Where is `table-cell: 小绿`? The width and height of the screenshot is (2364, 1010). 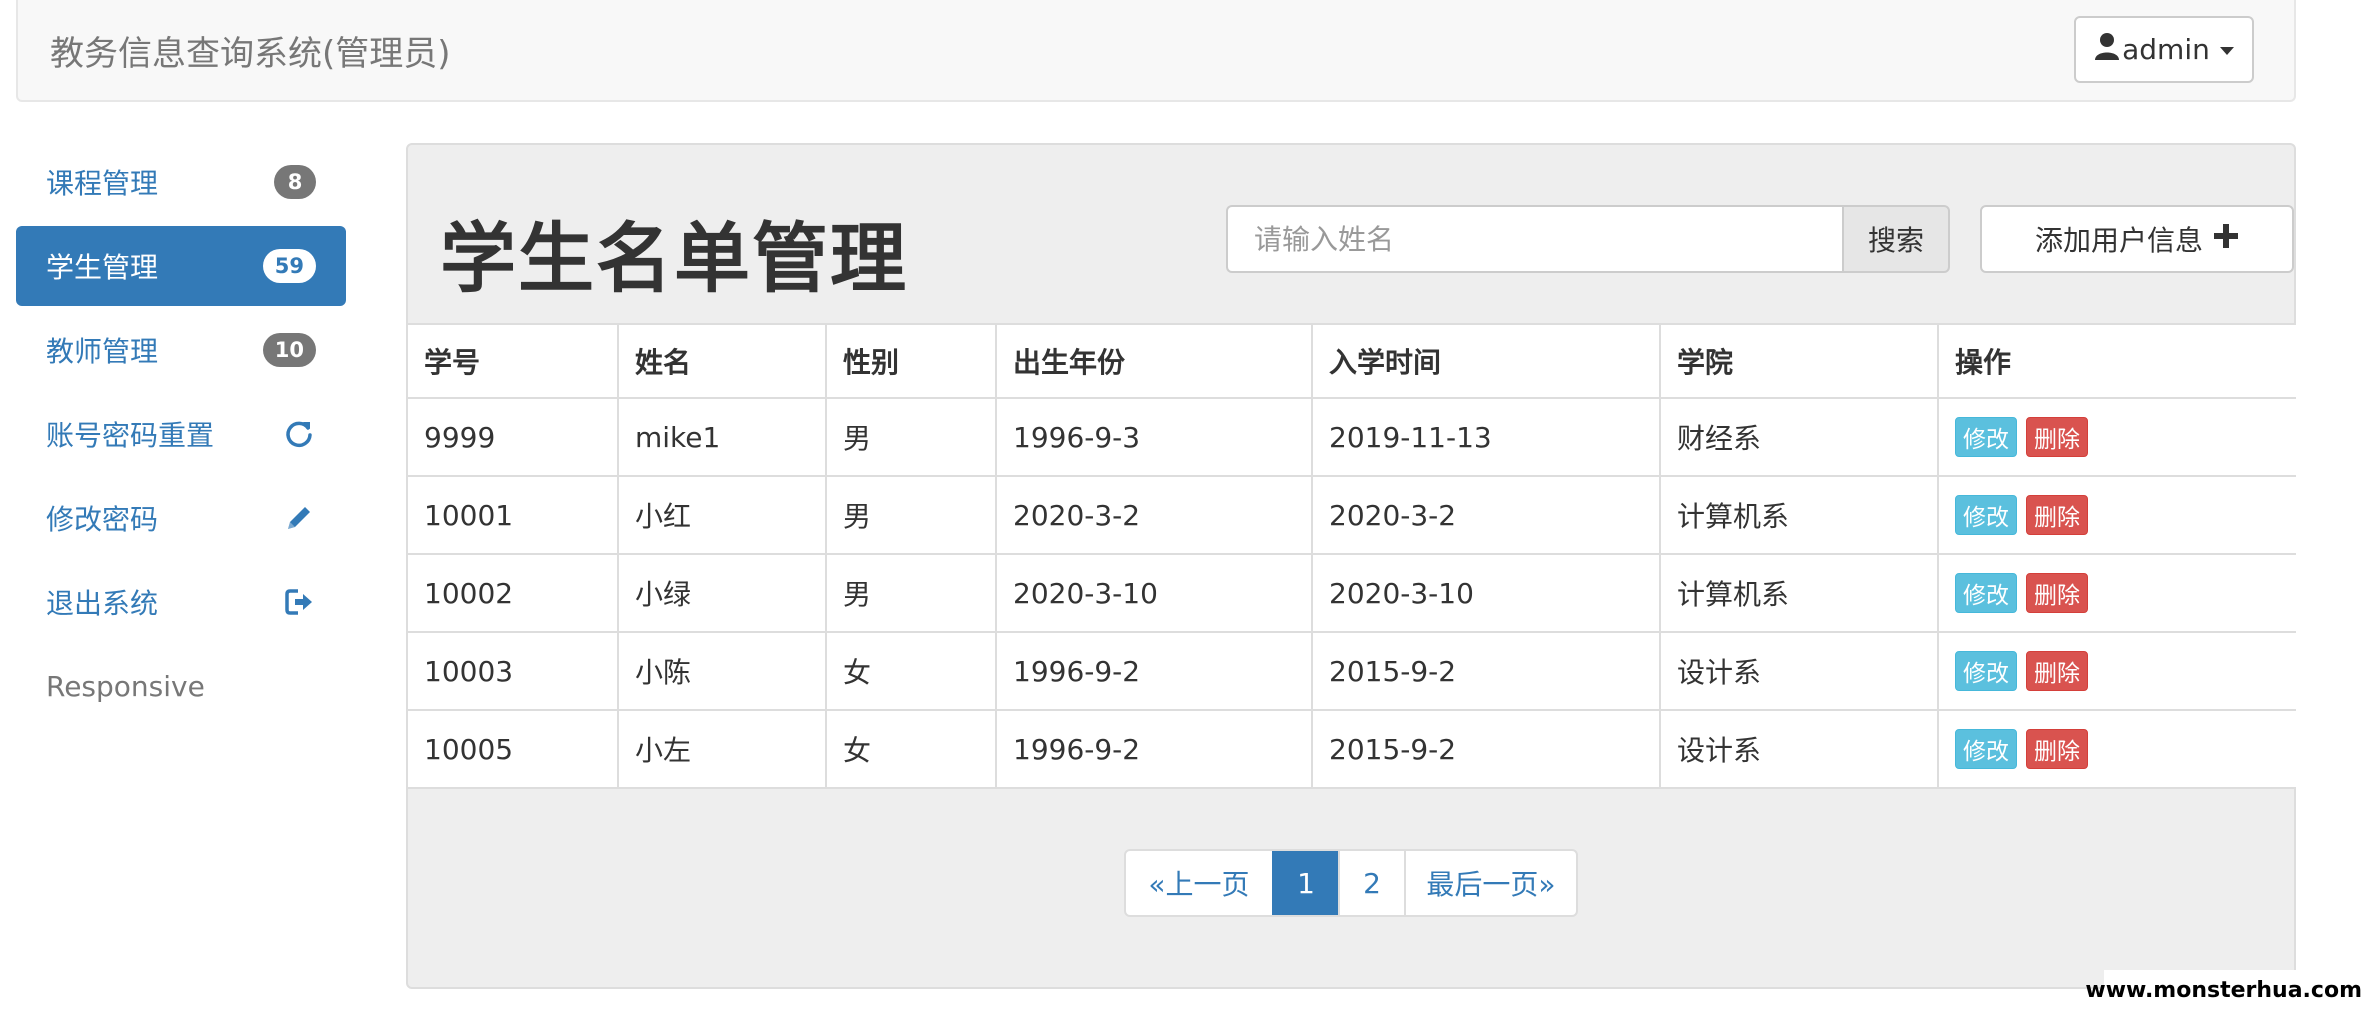 table-cell: 小绿 is located at coordinates (722, 593).